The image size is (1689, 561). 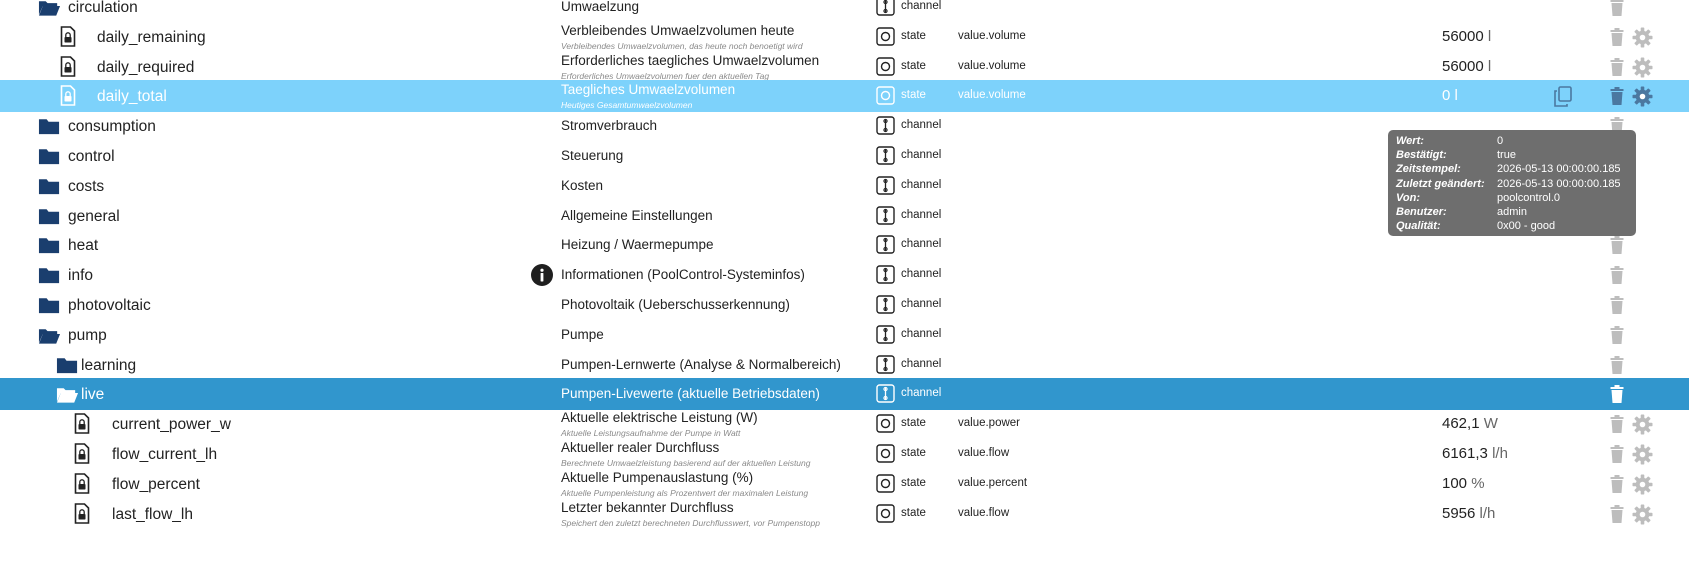 I want to click on object-name: general, so click(x=94, y=217).